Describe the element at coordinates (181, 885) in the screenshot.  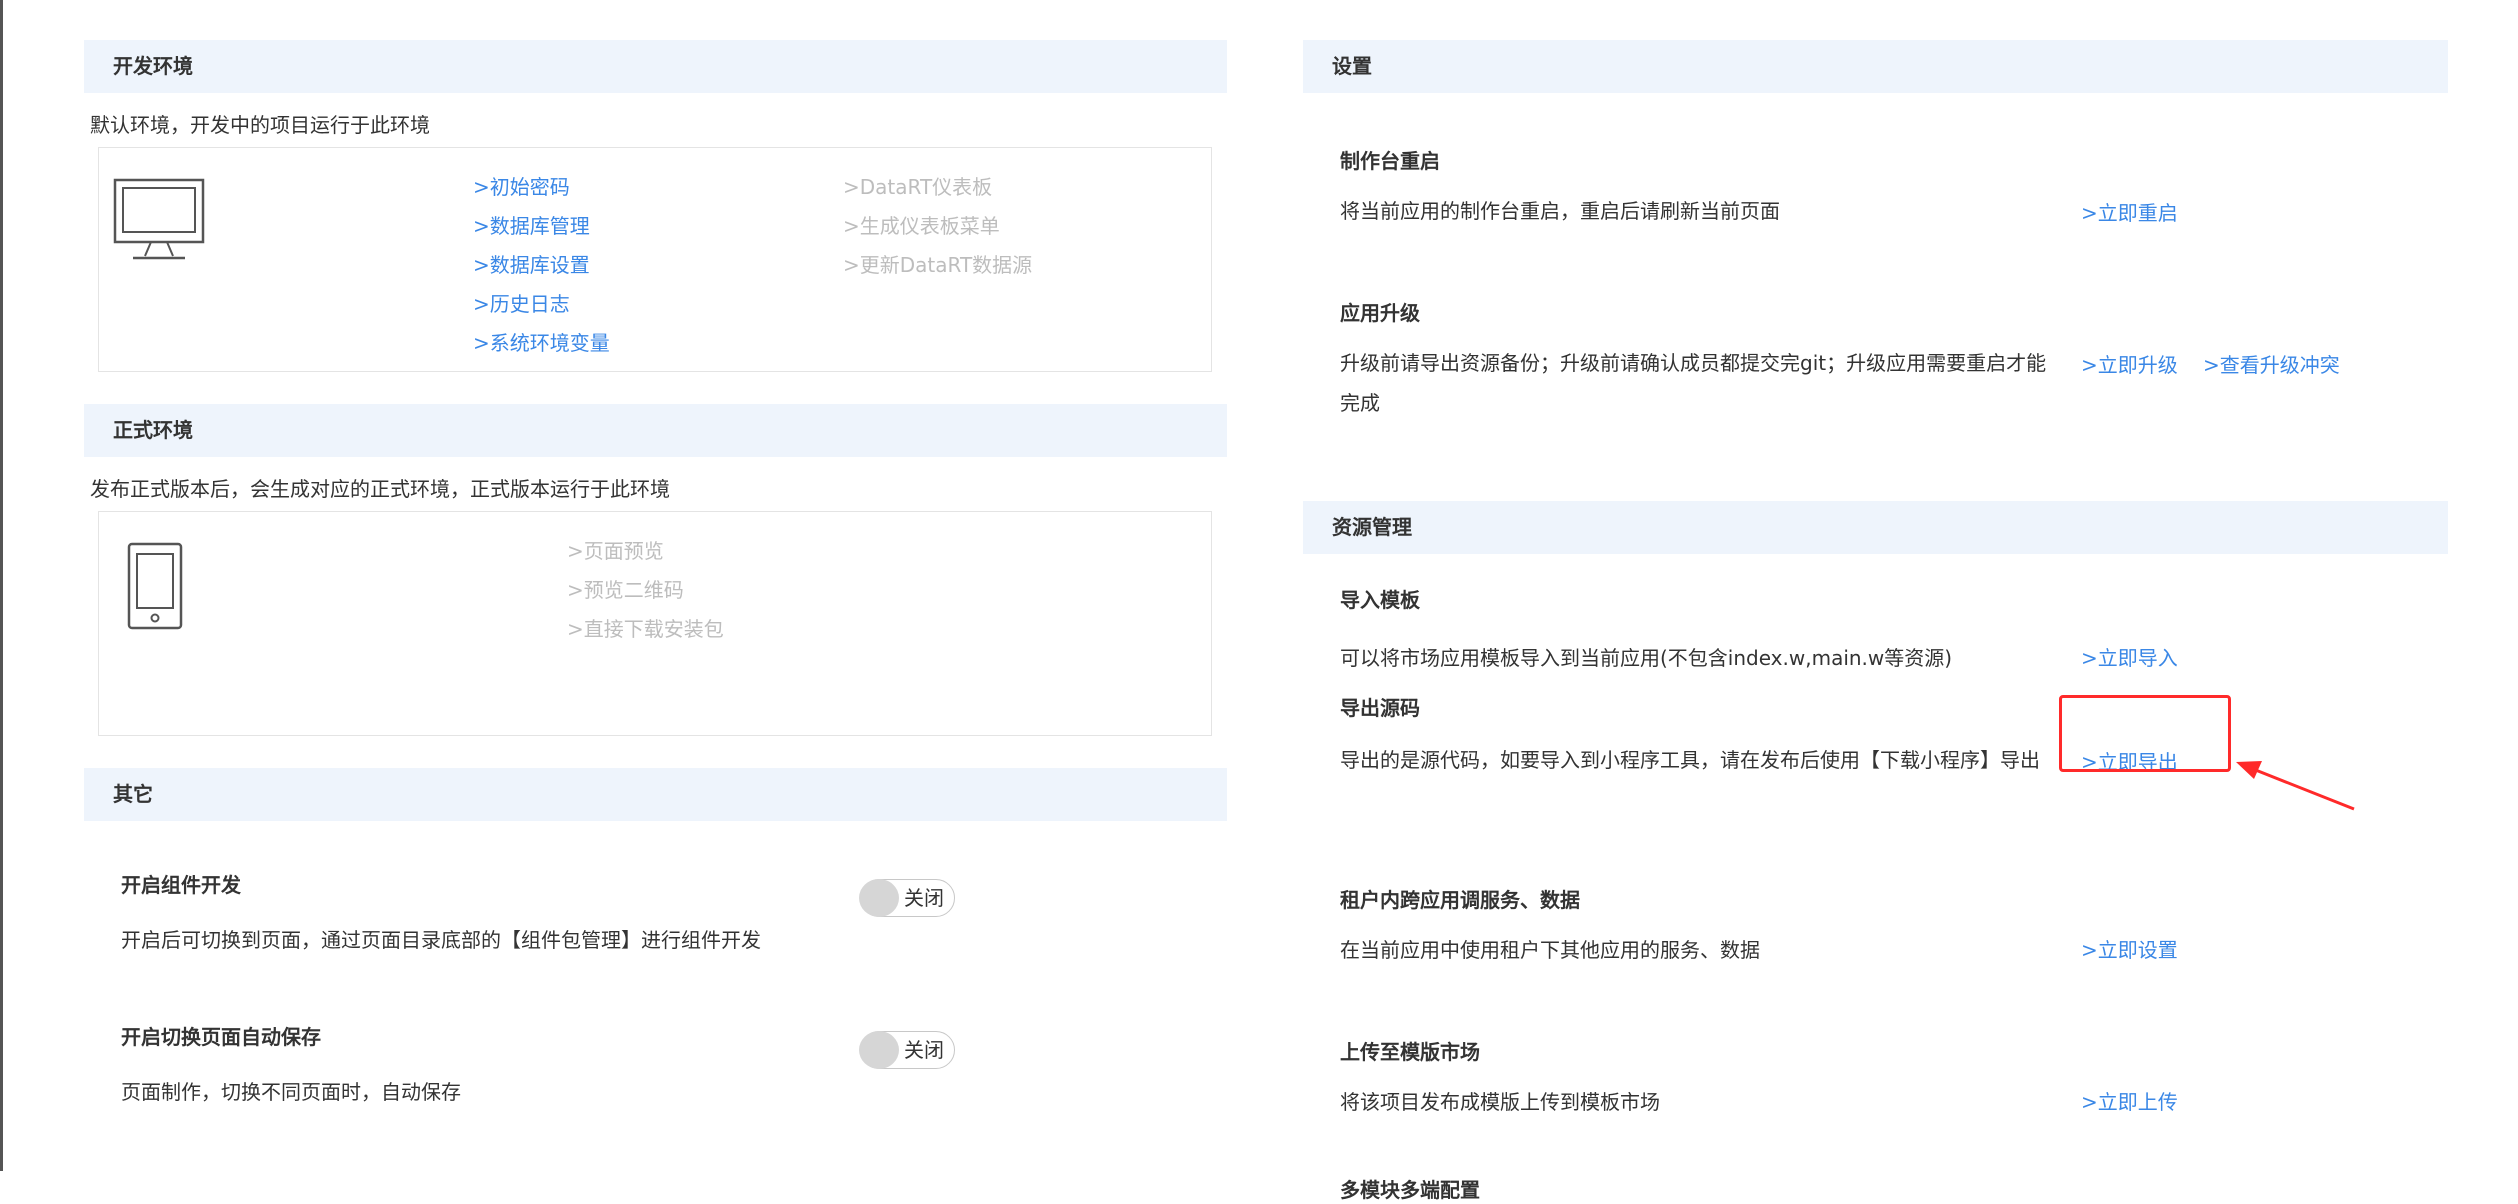
I see `component-dev-title: 开启组件开发` at that location.